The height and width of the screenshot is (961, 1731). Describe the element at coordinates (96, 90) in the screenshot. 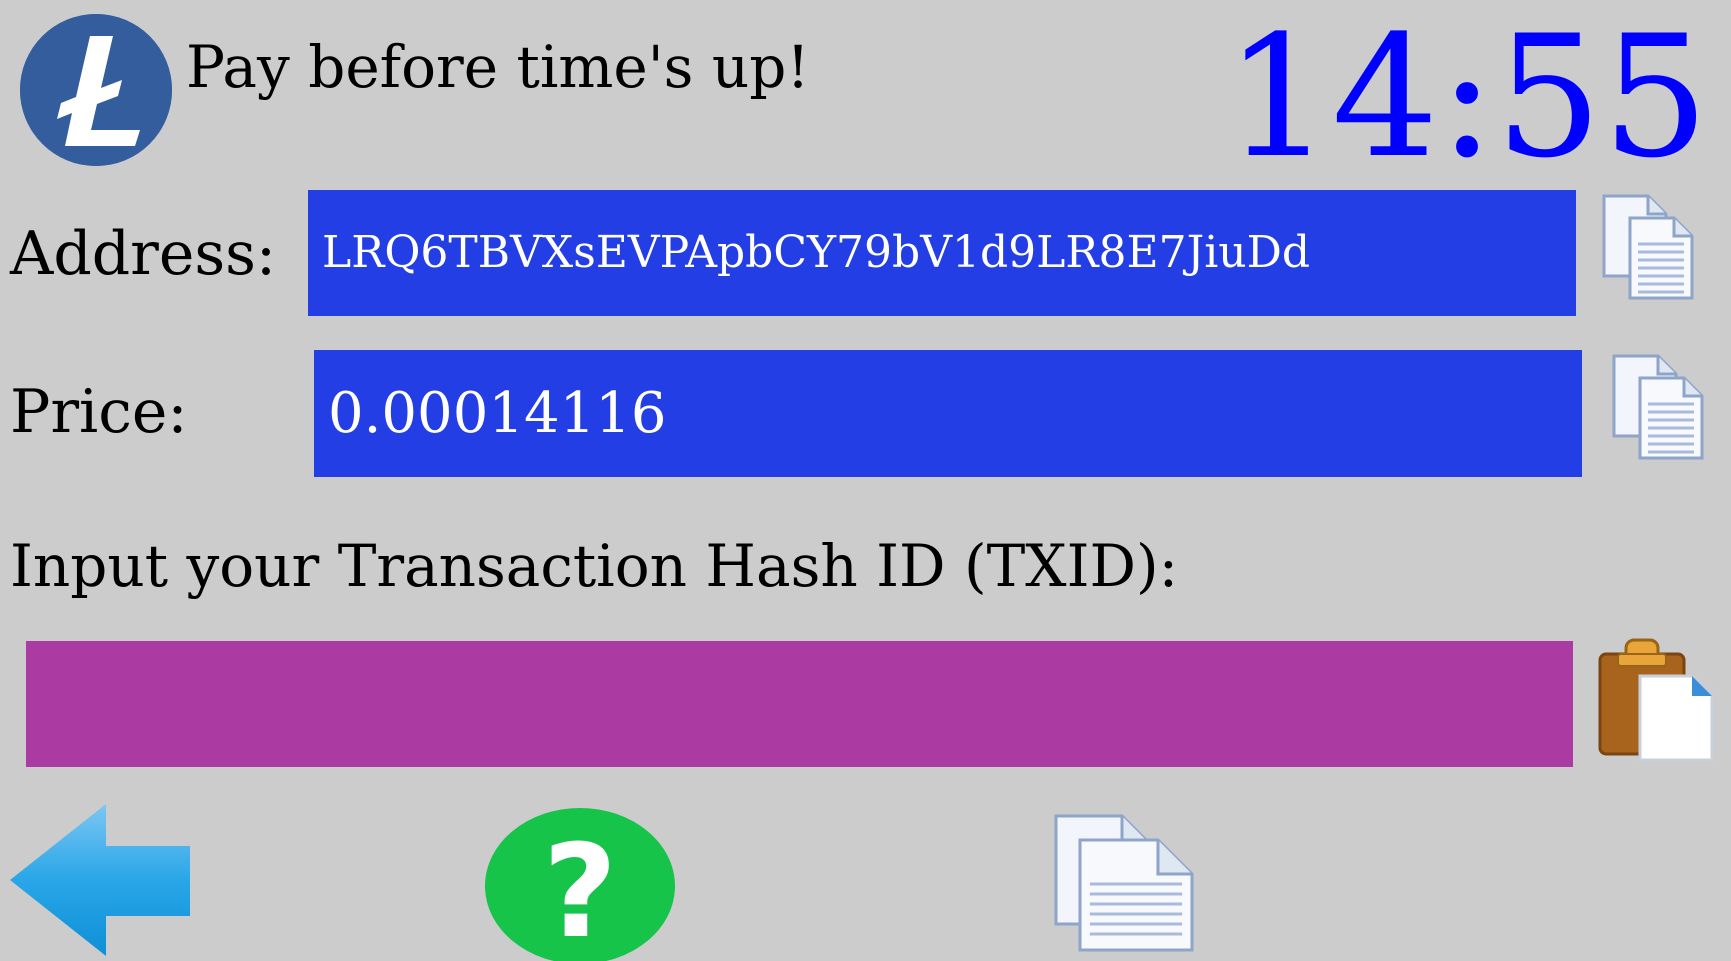

I see `litecoin-logo-icon` at that location.